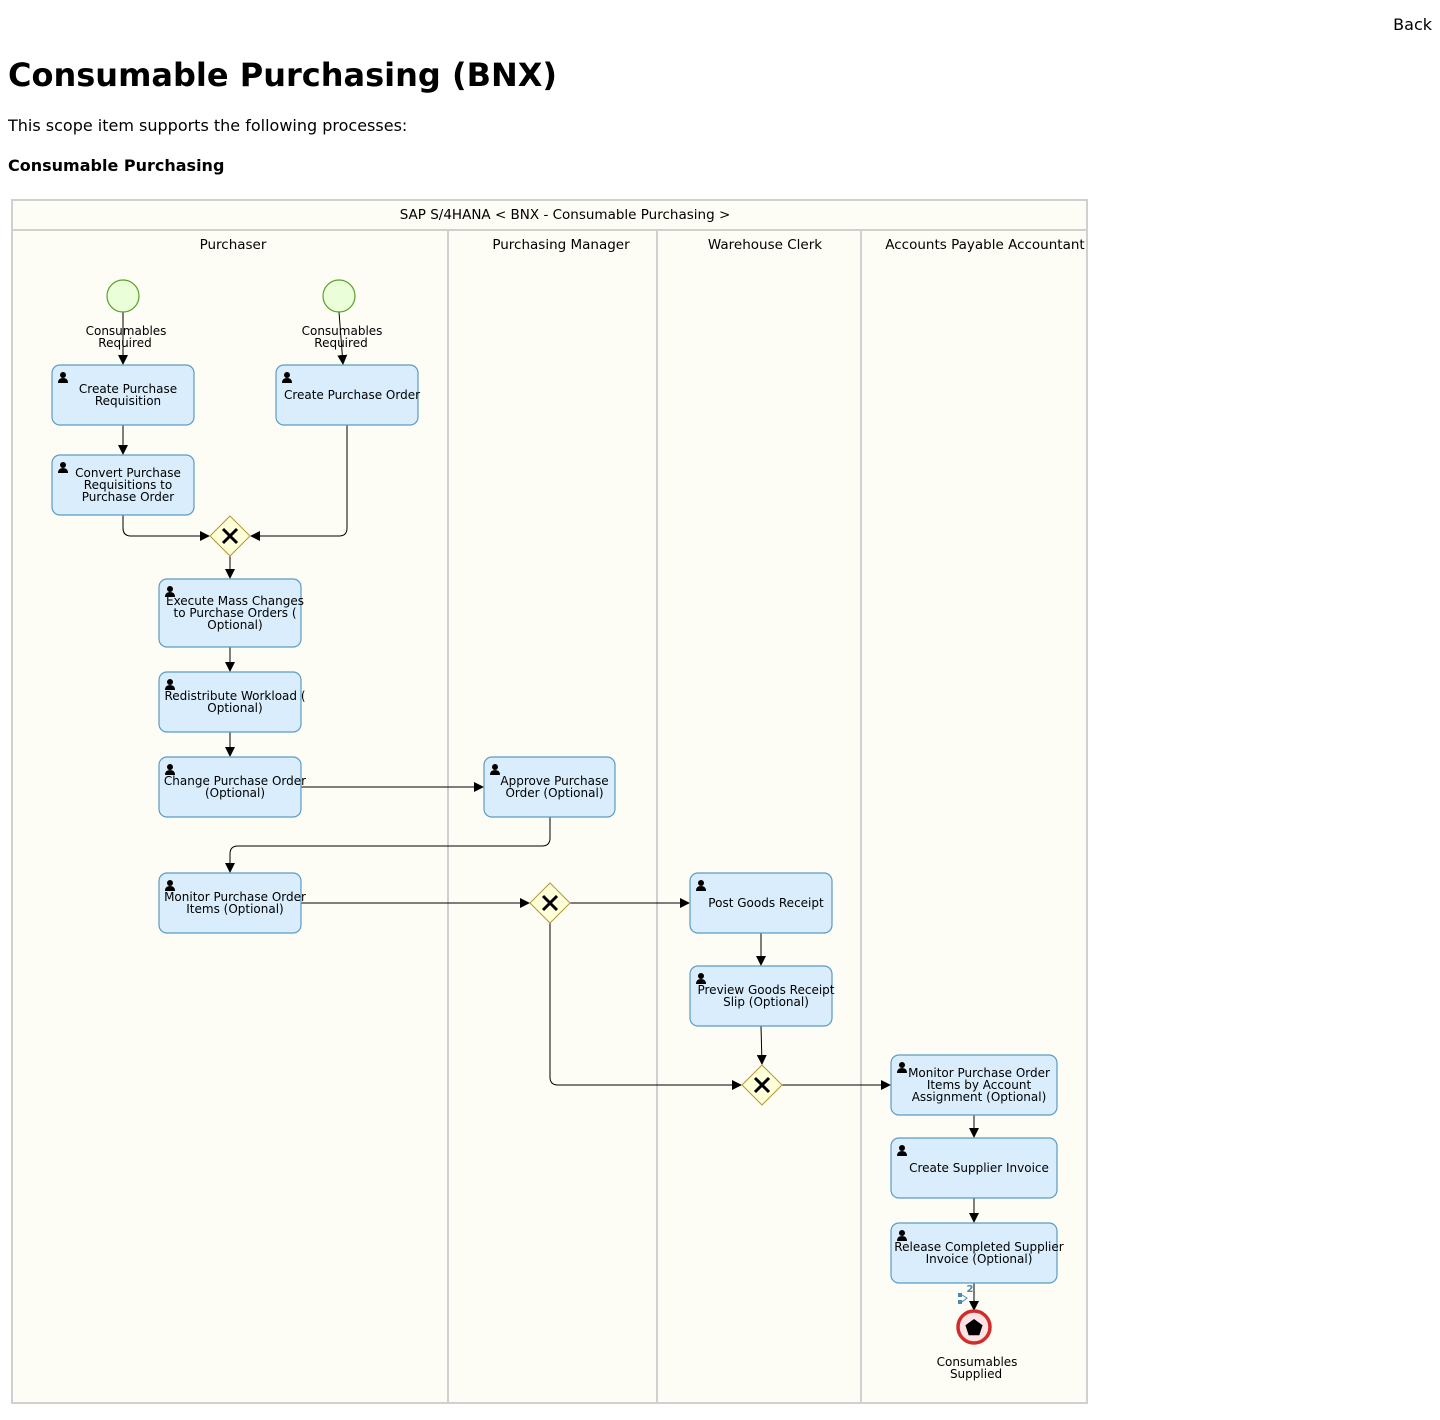 The height and width of the screenshot is (1420, 1440). Describe the element at coordinates (976, 1374) in the screenshot. I see `end-event-label: Supplied` at that location.